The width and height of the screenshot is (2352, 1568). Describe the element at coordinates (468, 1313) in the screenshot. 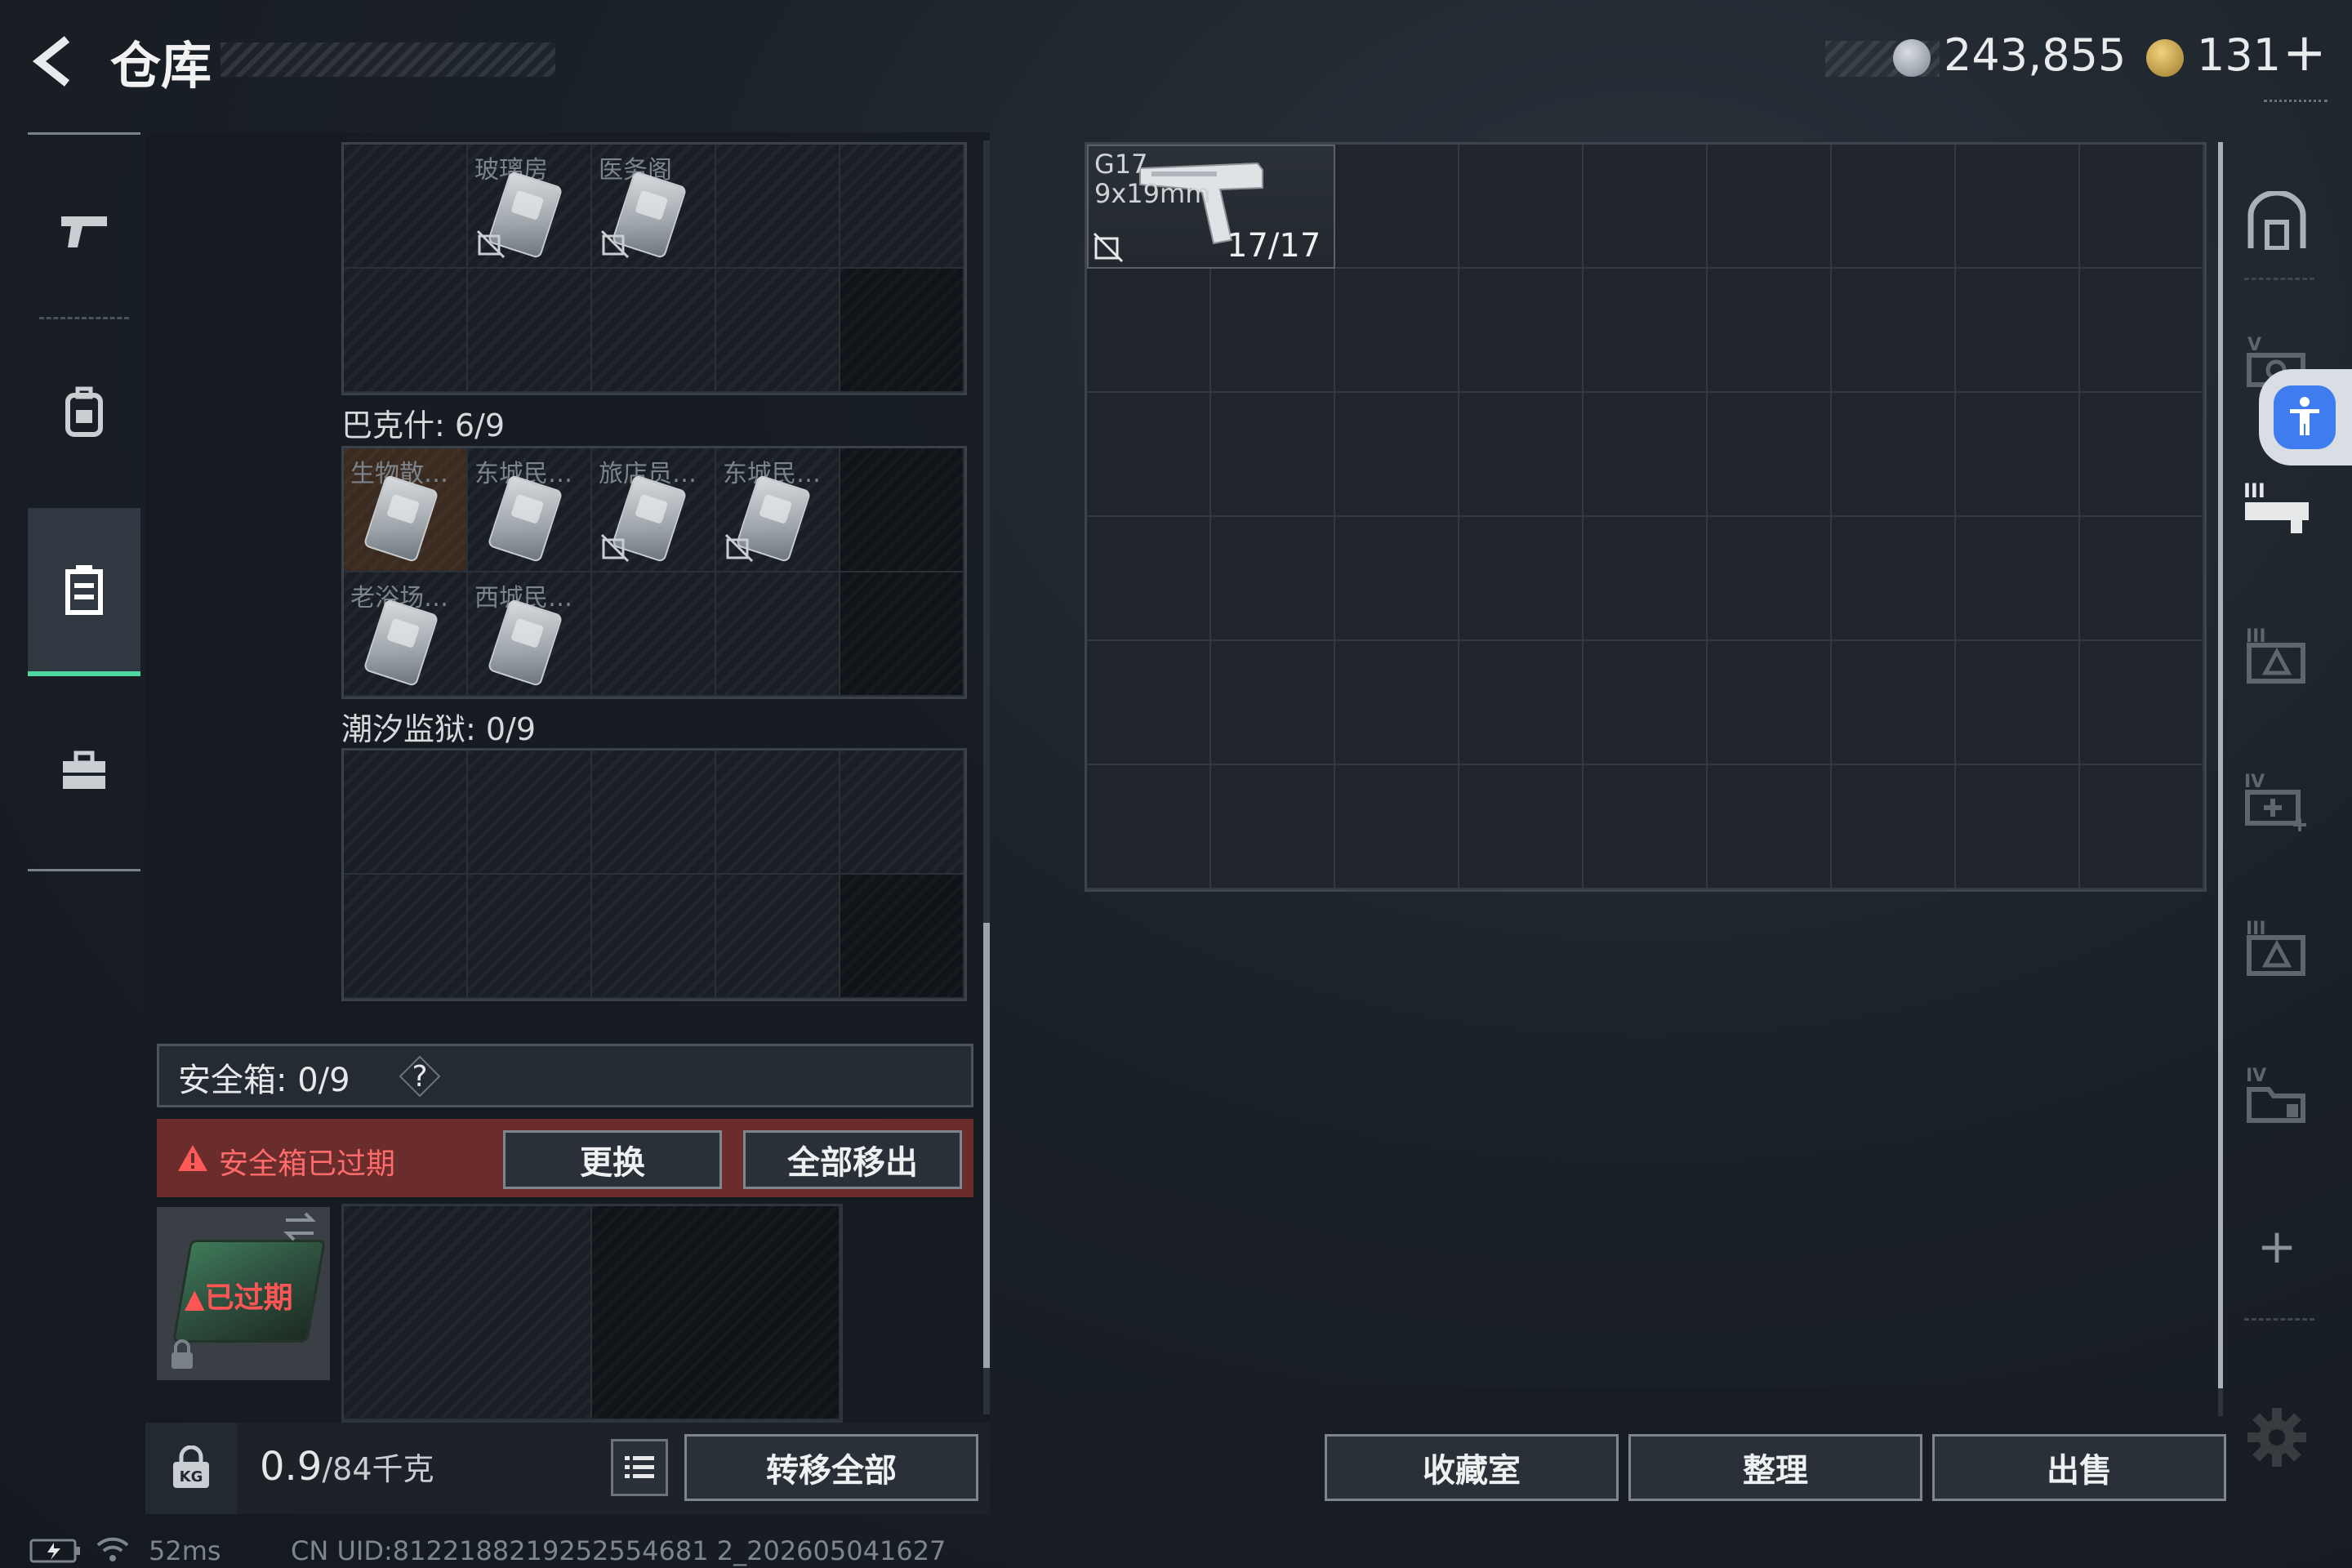

I see `safebox-cell` at that location.